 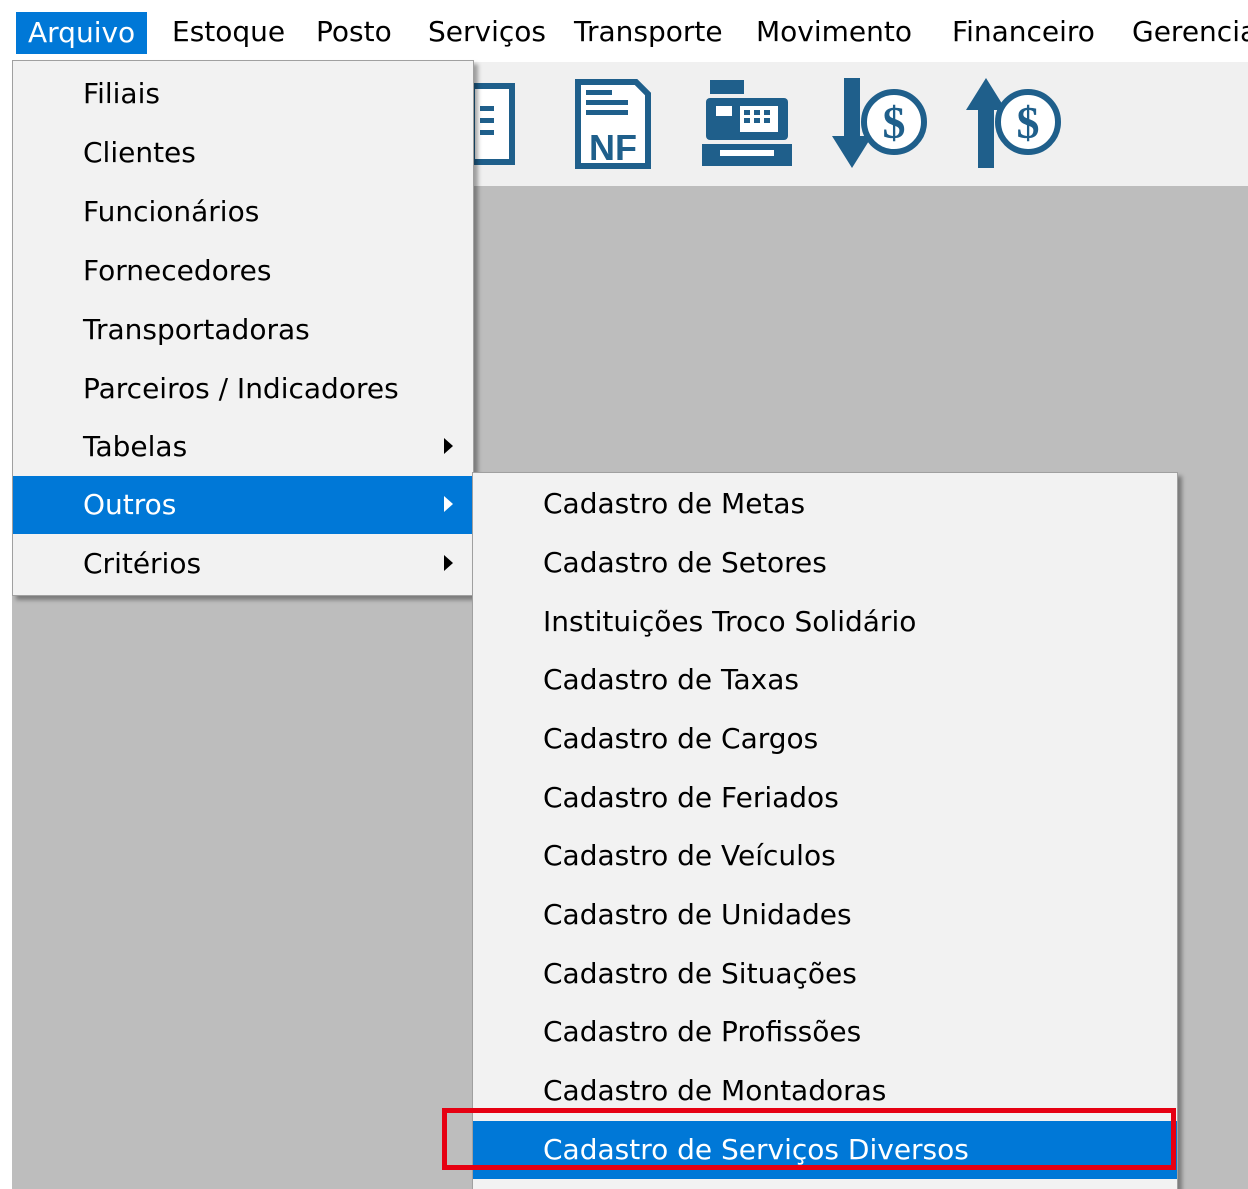 I want to click on menu-item-label: Clientes, so click(x=139, y=152).